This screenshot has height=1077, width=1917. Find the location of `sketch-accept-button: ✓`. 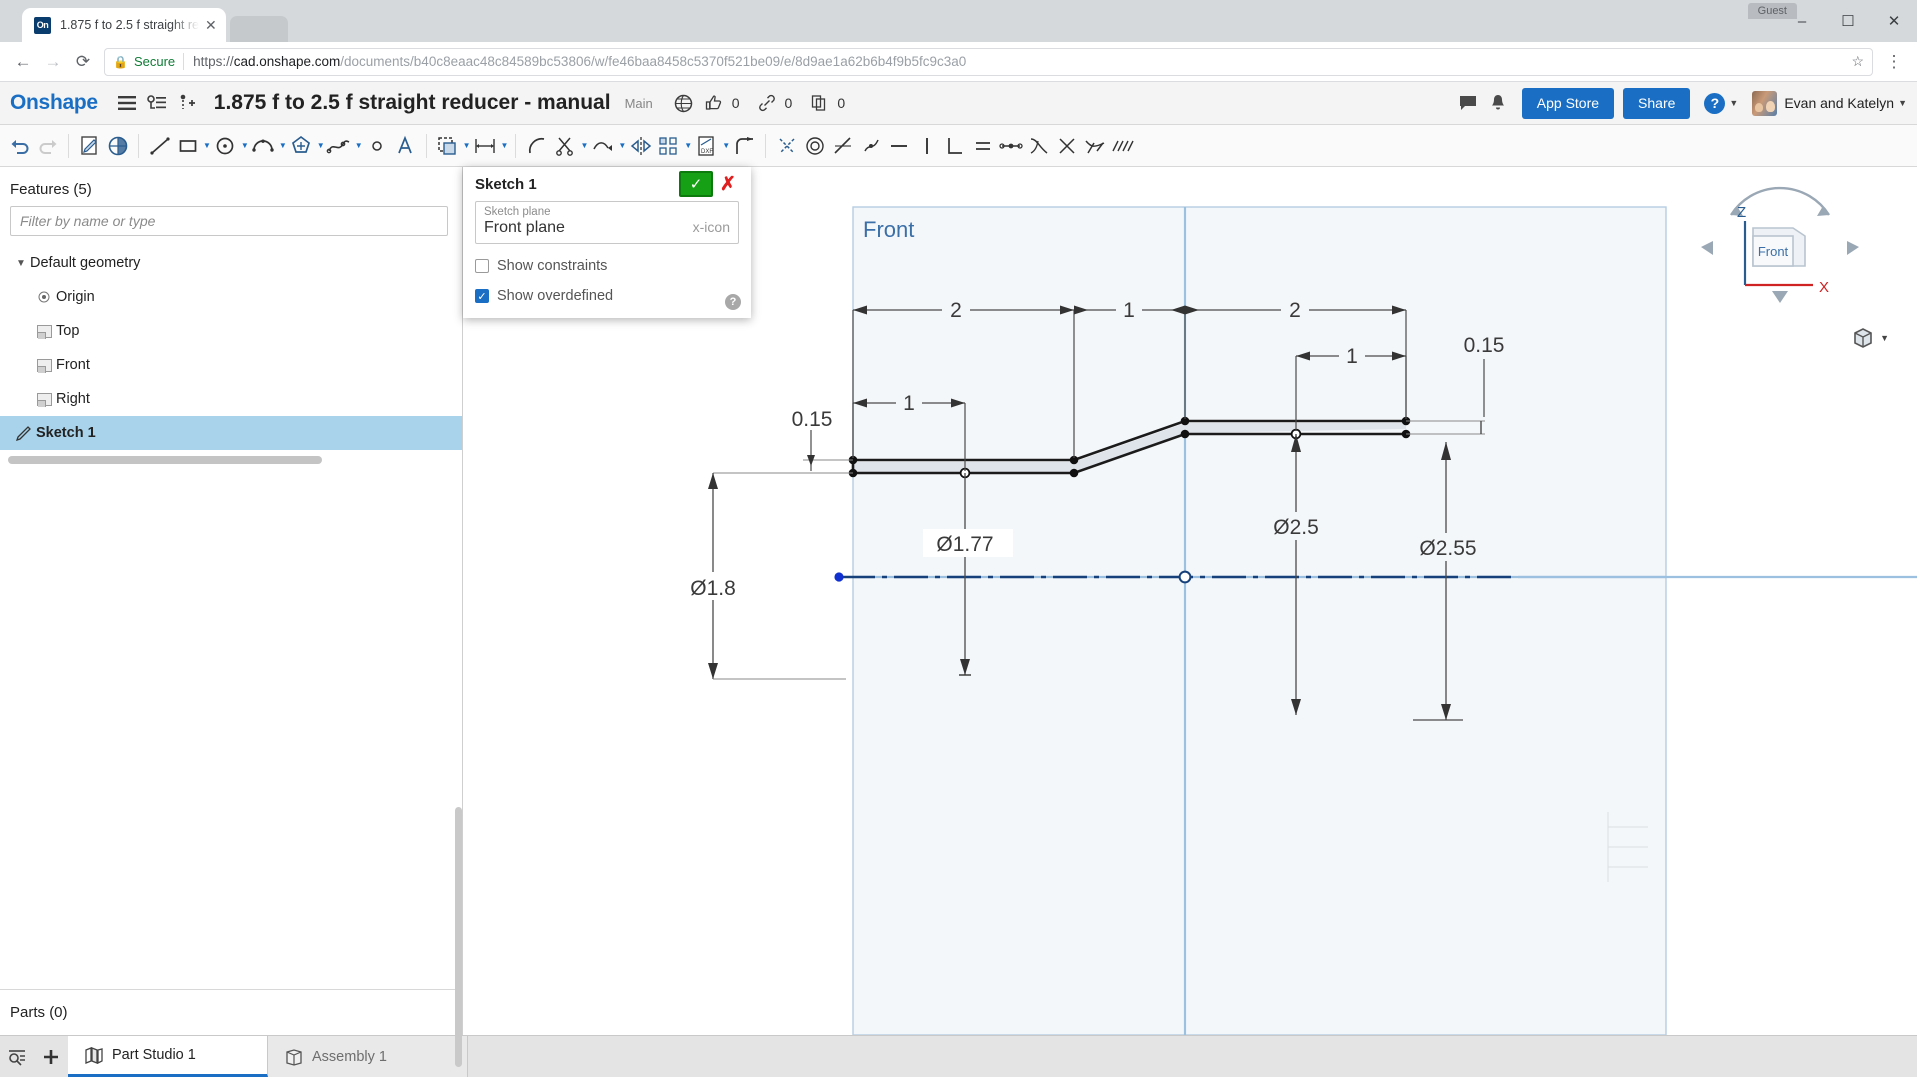

sketch-accept-button: ✓ is located at coordinates (696, 184).